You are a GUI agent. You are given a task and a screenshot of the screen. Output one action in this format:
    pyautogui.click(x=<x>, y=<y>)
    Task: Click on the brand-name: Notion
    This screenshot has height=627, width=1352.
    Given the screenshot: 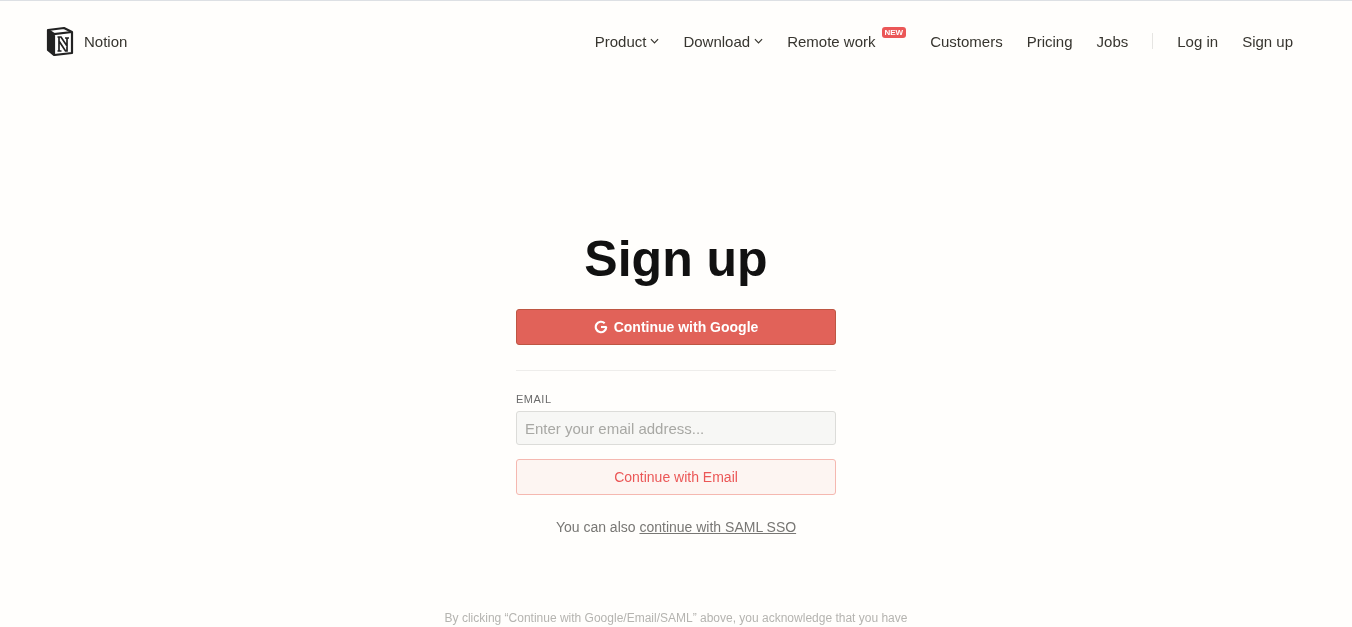 What is the action you would take?
    pyautogui.click(x=106, y=41)
    